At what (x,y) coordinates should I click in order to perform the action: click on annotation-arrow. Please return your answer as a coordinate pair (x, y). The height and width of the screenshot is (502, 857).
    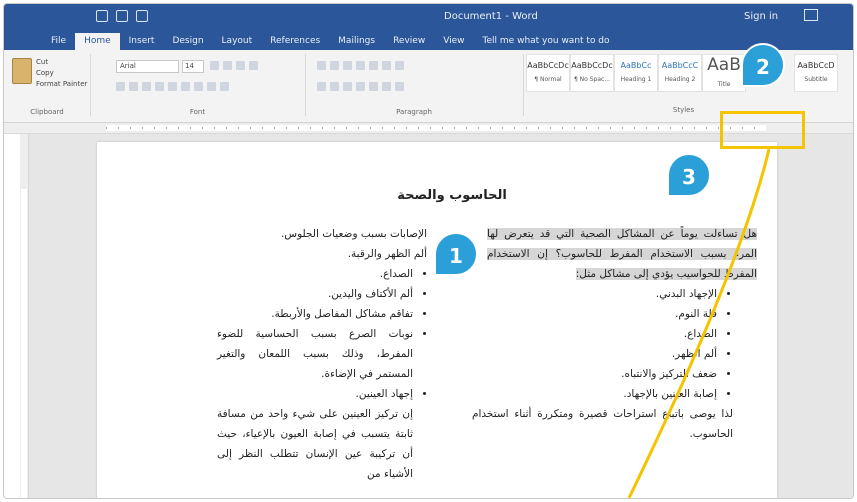
    Looking at the image, I should click on (699, 323).